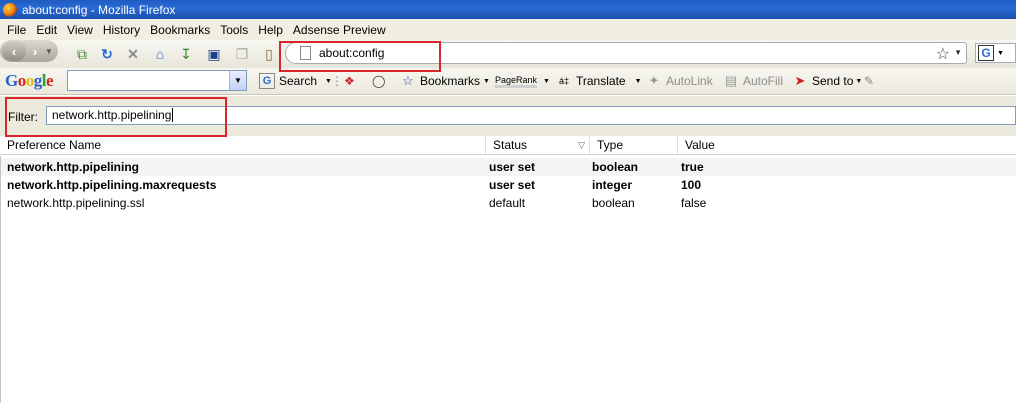 The width and height of the screenshot is (1016, 403). I want to click on translate-icon: á‡, so click(563, 81).